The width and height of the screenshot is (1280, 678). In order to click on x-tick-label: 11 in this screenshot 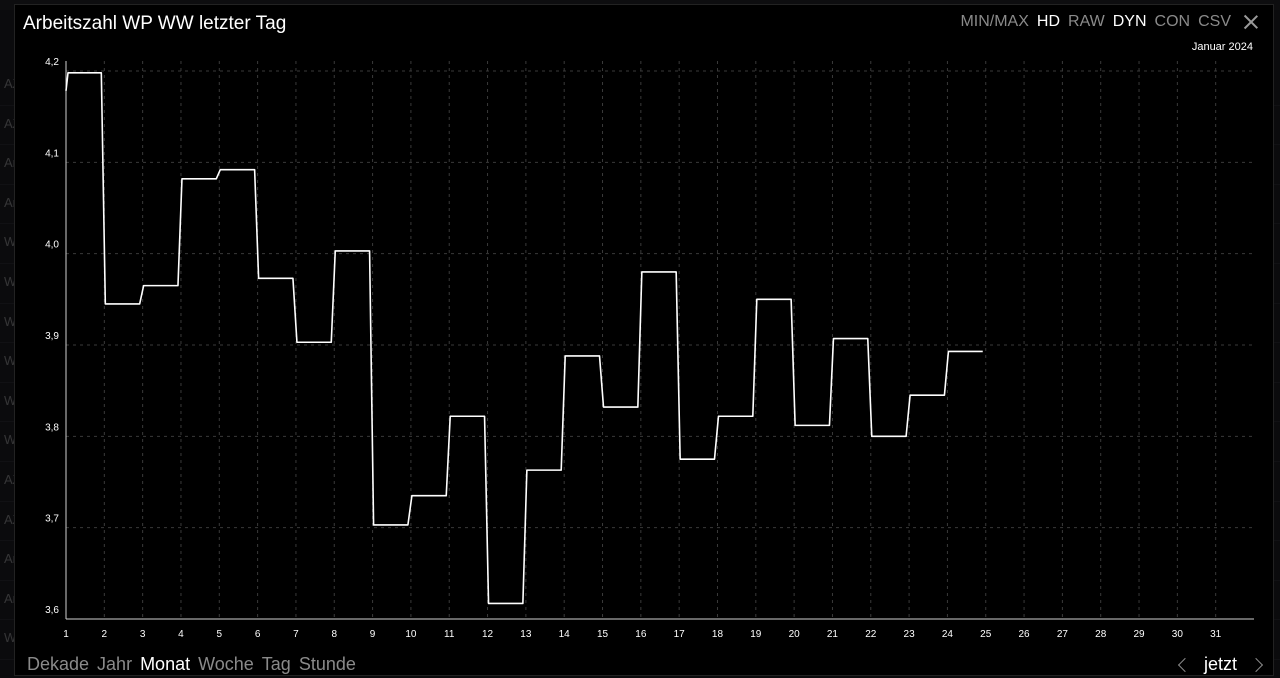, I will do `click(449, 634)`.